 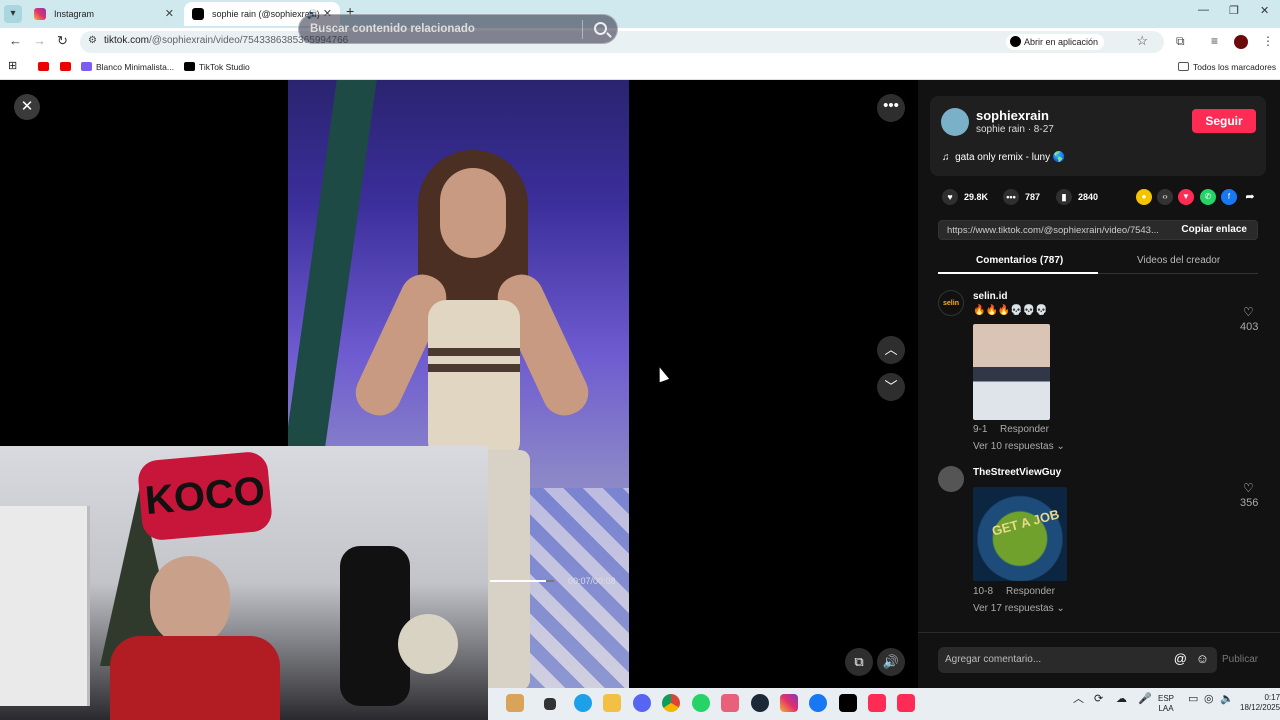 What do you see at coordinates (1003, 157) in the screenshot?
I see `music-link: ♫ gata only remix - luny 🌎` at bounding box center [1003, 157].